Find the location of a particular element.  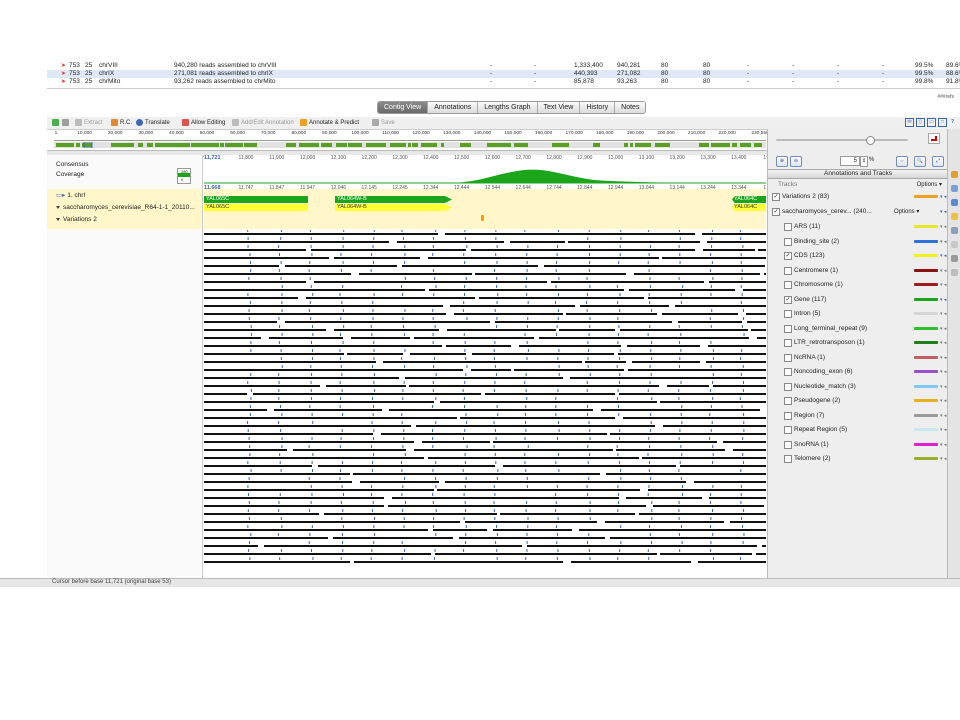

track-row: Nucleotide_match (3) ▾ ◂ ▸ is located at coordinates (861, 387).